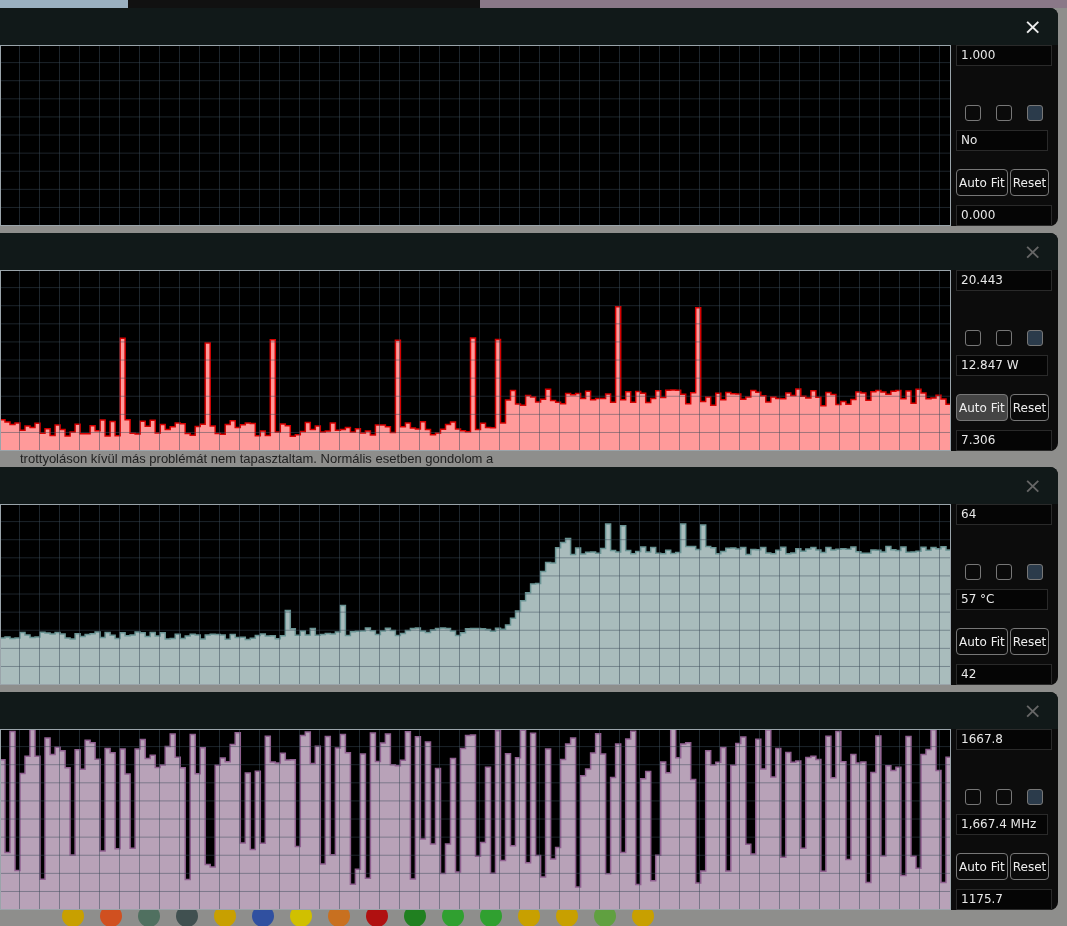  I want to click on min-value-field: 0.000, so click(1004, 215).